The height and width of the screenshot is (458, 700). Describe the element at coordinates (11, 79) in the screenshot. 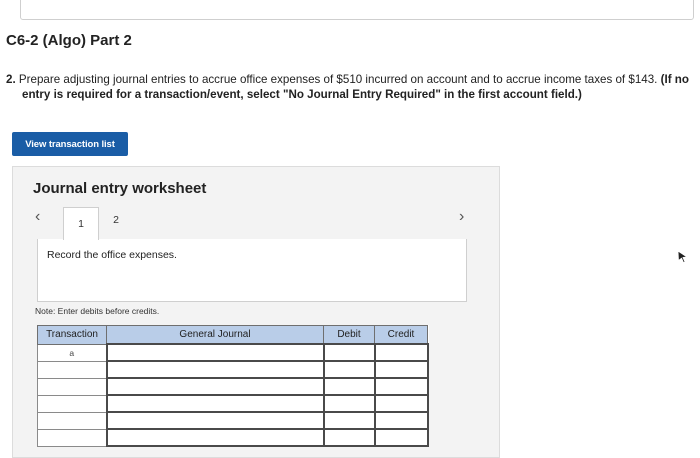

I see `question-number: 2.` at that location.